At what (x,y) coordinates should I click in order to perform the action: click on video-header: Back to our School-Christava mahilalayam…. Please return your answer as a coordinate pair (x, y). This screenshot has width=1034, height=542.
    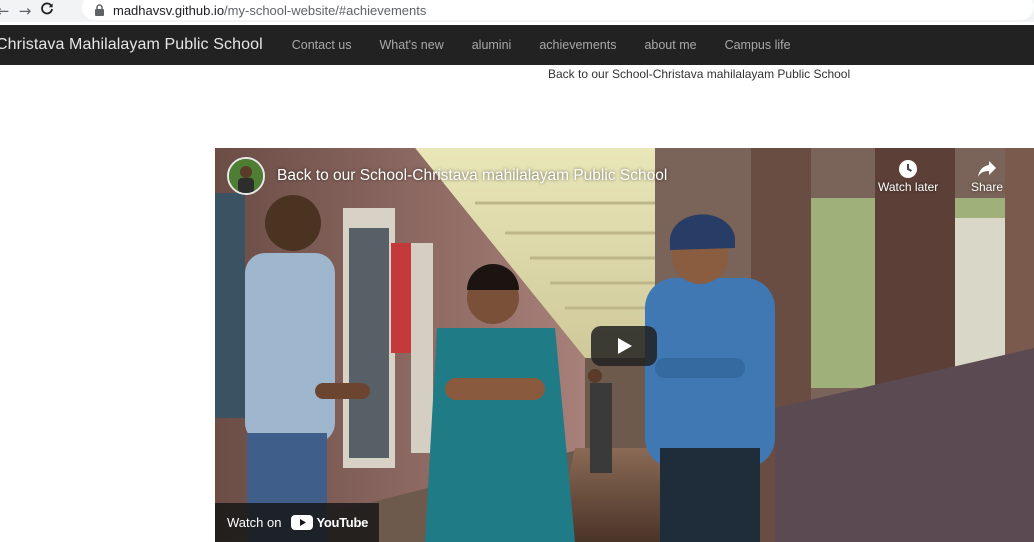
    Looking at the image, I should click on (447, 176).